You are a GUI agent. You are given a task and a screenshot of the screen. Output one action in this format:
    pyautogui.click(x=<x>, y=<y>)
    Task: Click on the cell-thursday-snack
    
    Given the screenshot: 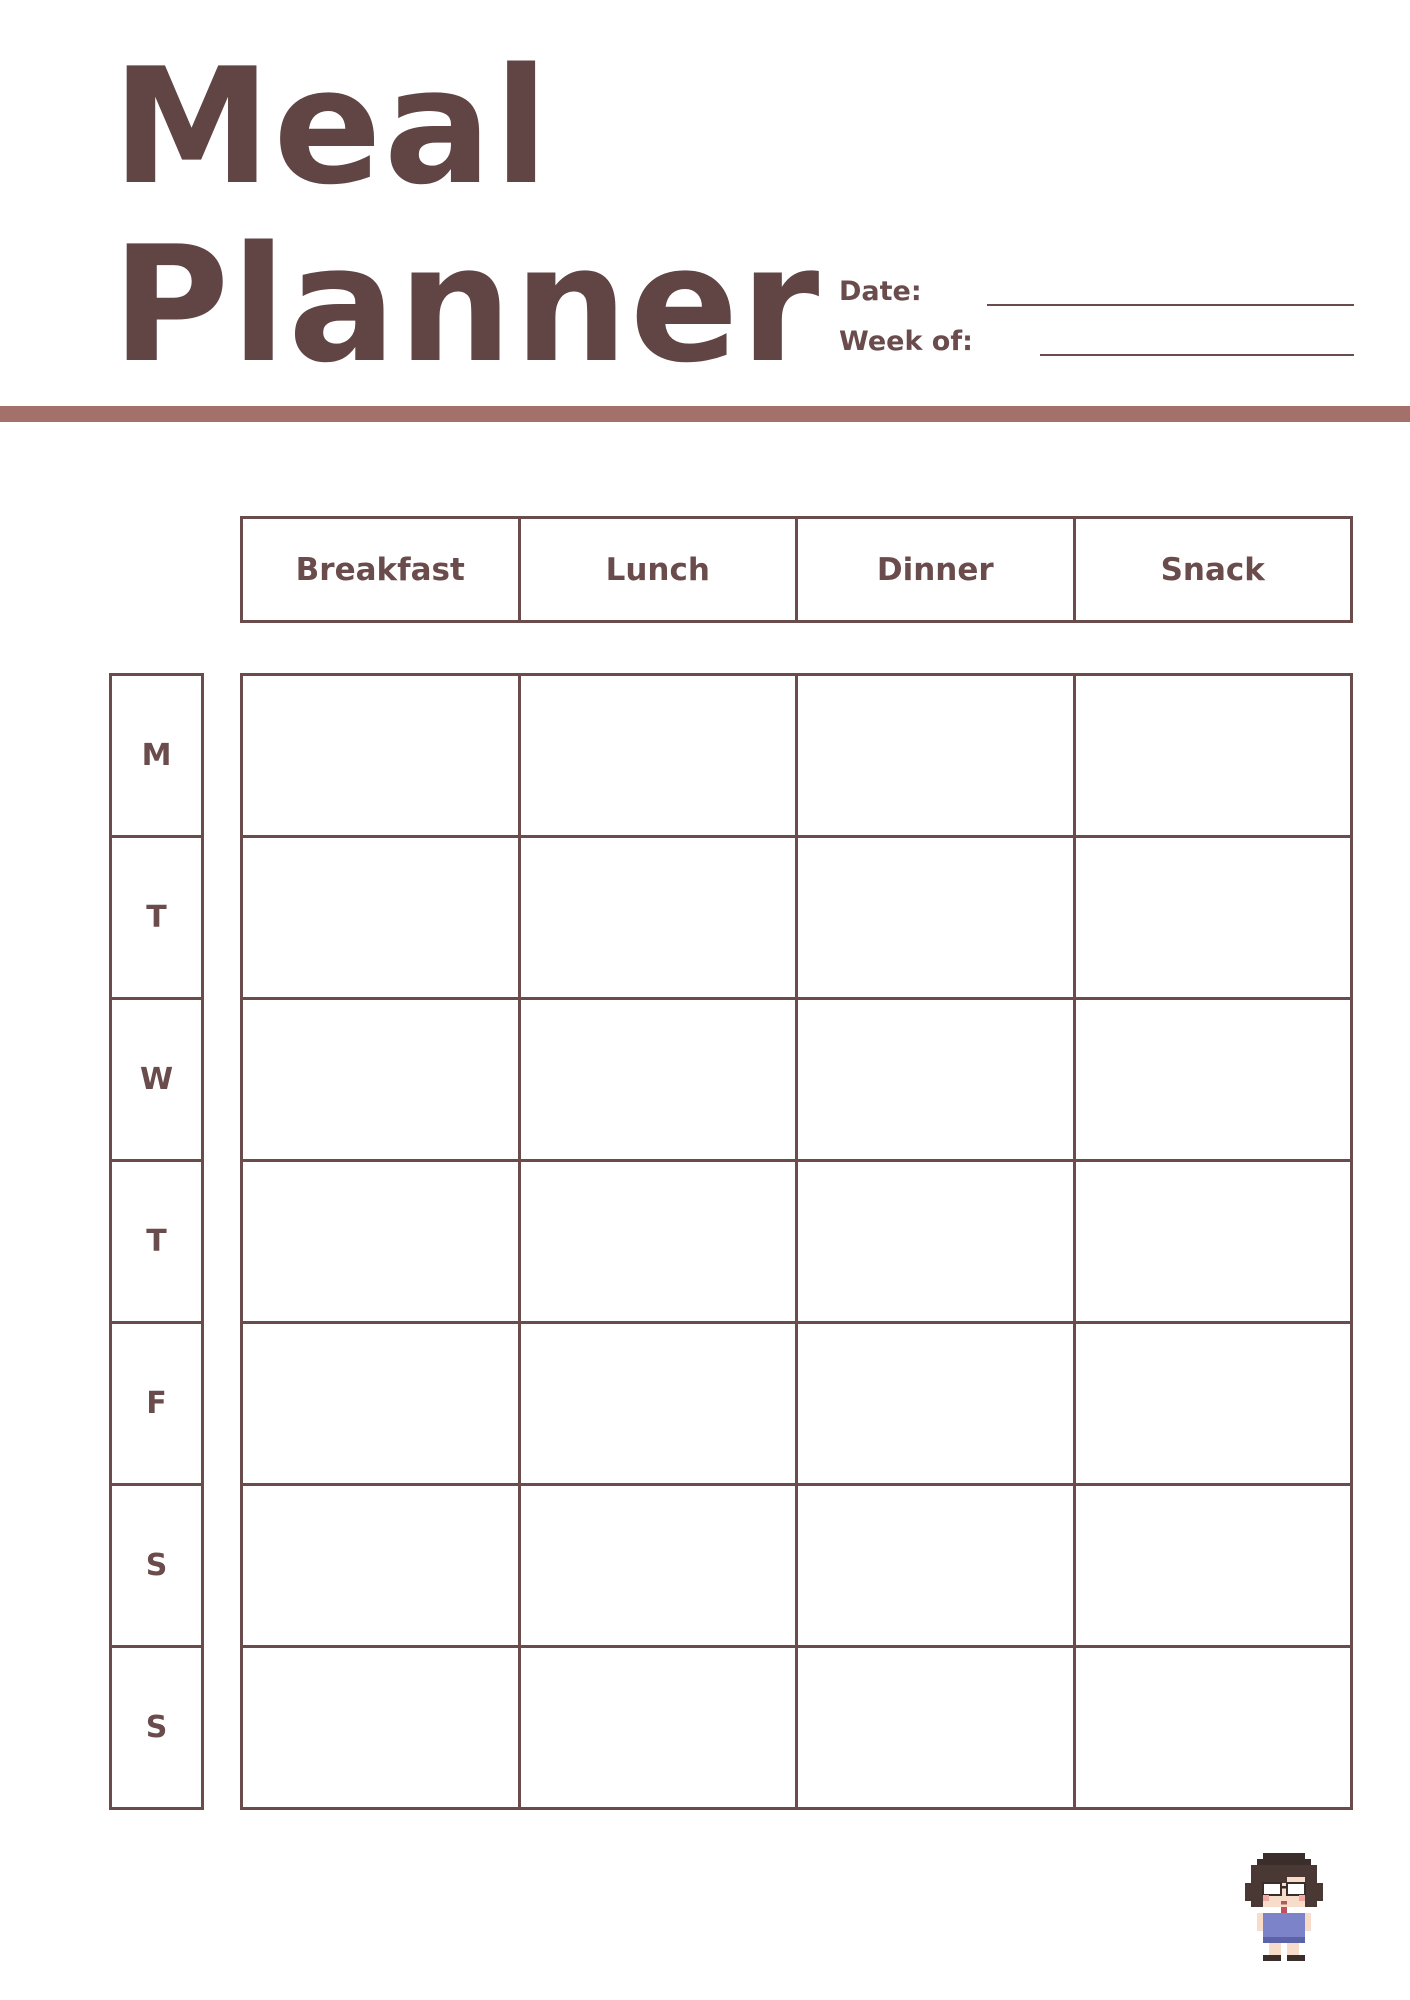 What is the action you would take?
    pyautogui.click(x=1212, y=1241)
    